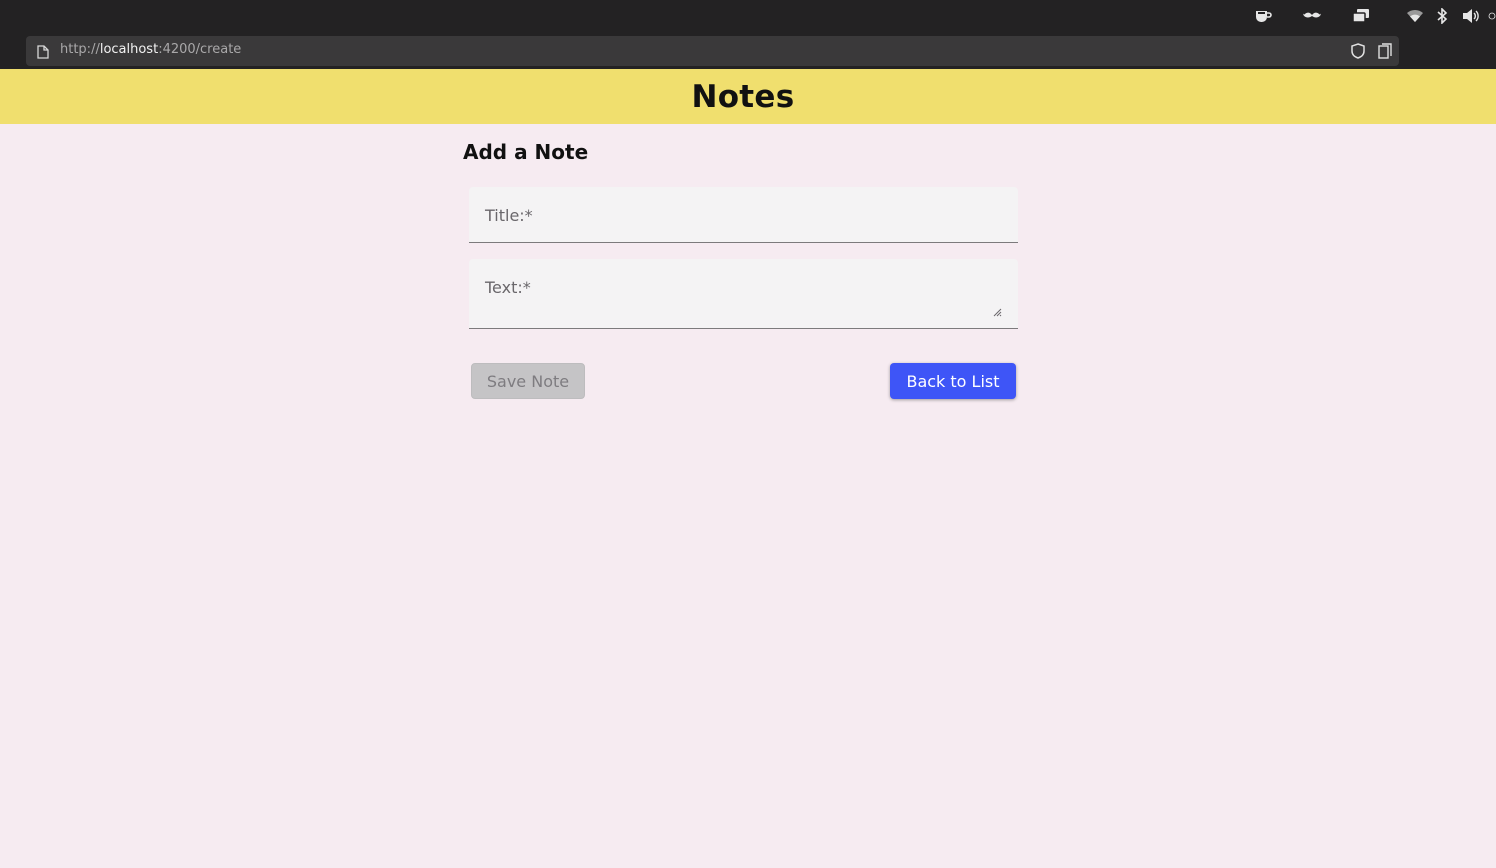 This screenshot has width=1496, height=868. Describe the element at coordinates (712, 51) in the screenshot. I see `address-bar: http://localhost:4200/create` at that location.